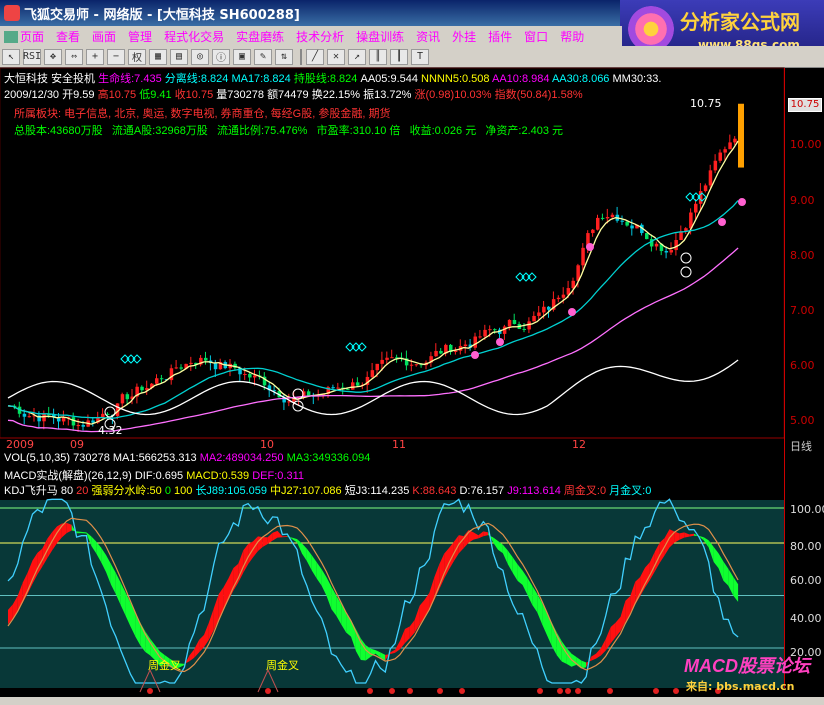  What do you see at coordinates (82, 491) in the screenshot?
I see `kdj-p2: 20` at bounding box center [82, 491].